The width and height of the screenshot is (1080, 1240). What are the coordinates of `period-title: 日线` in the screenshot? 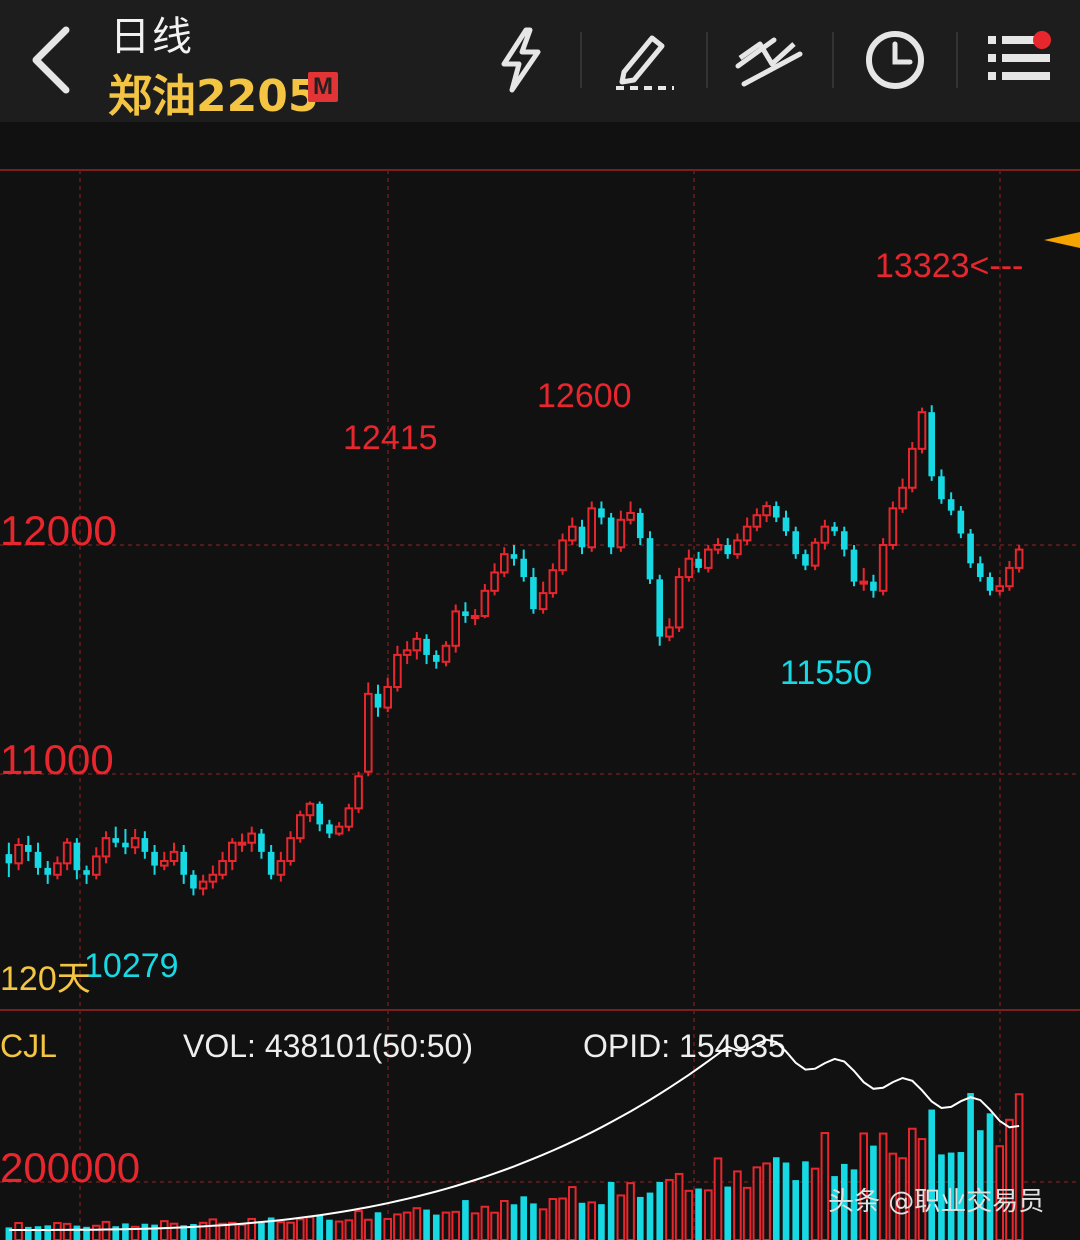 It's located at (152, 33).